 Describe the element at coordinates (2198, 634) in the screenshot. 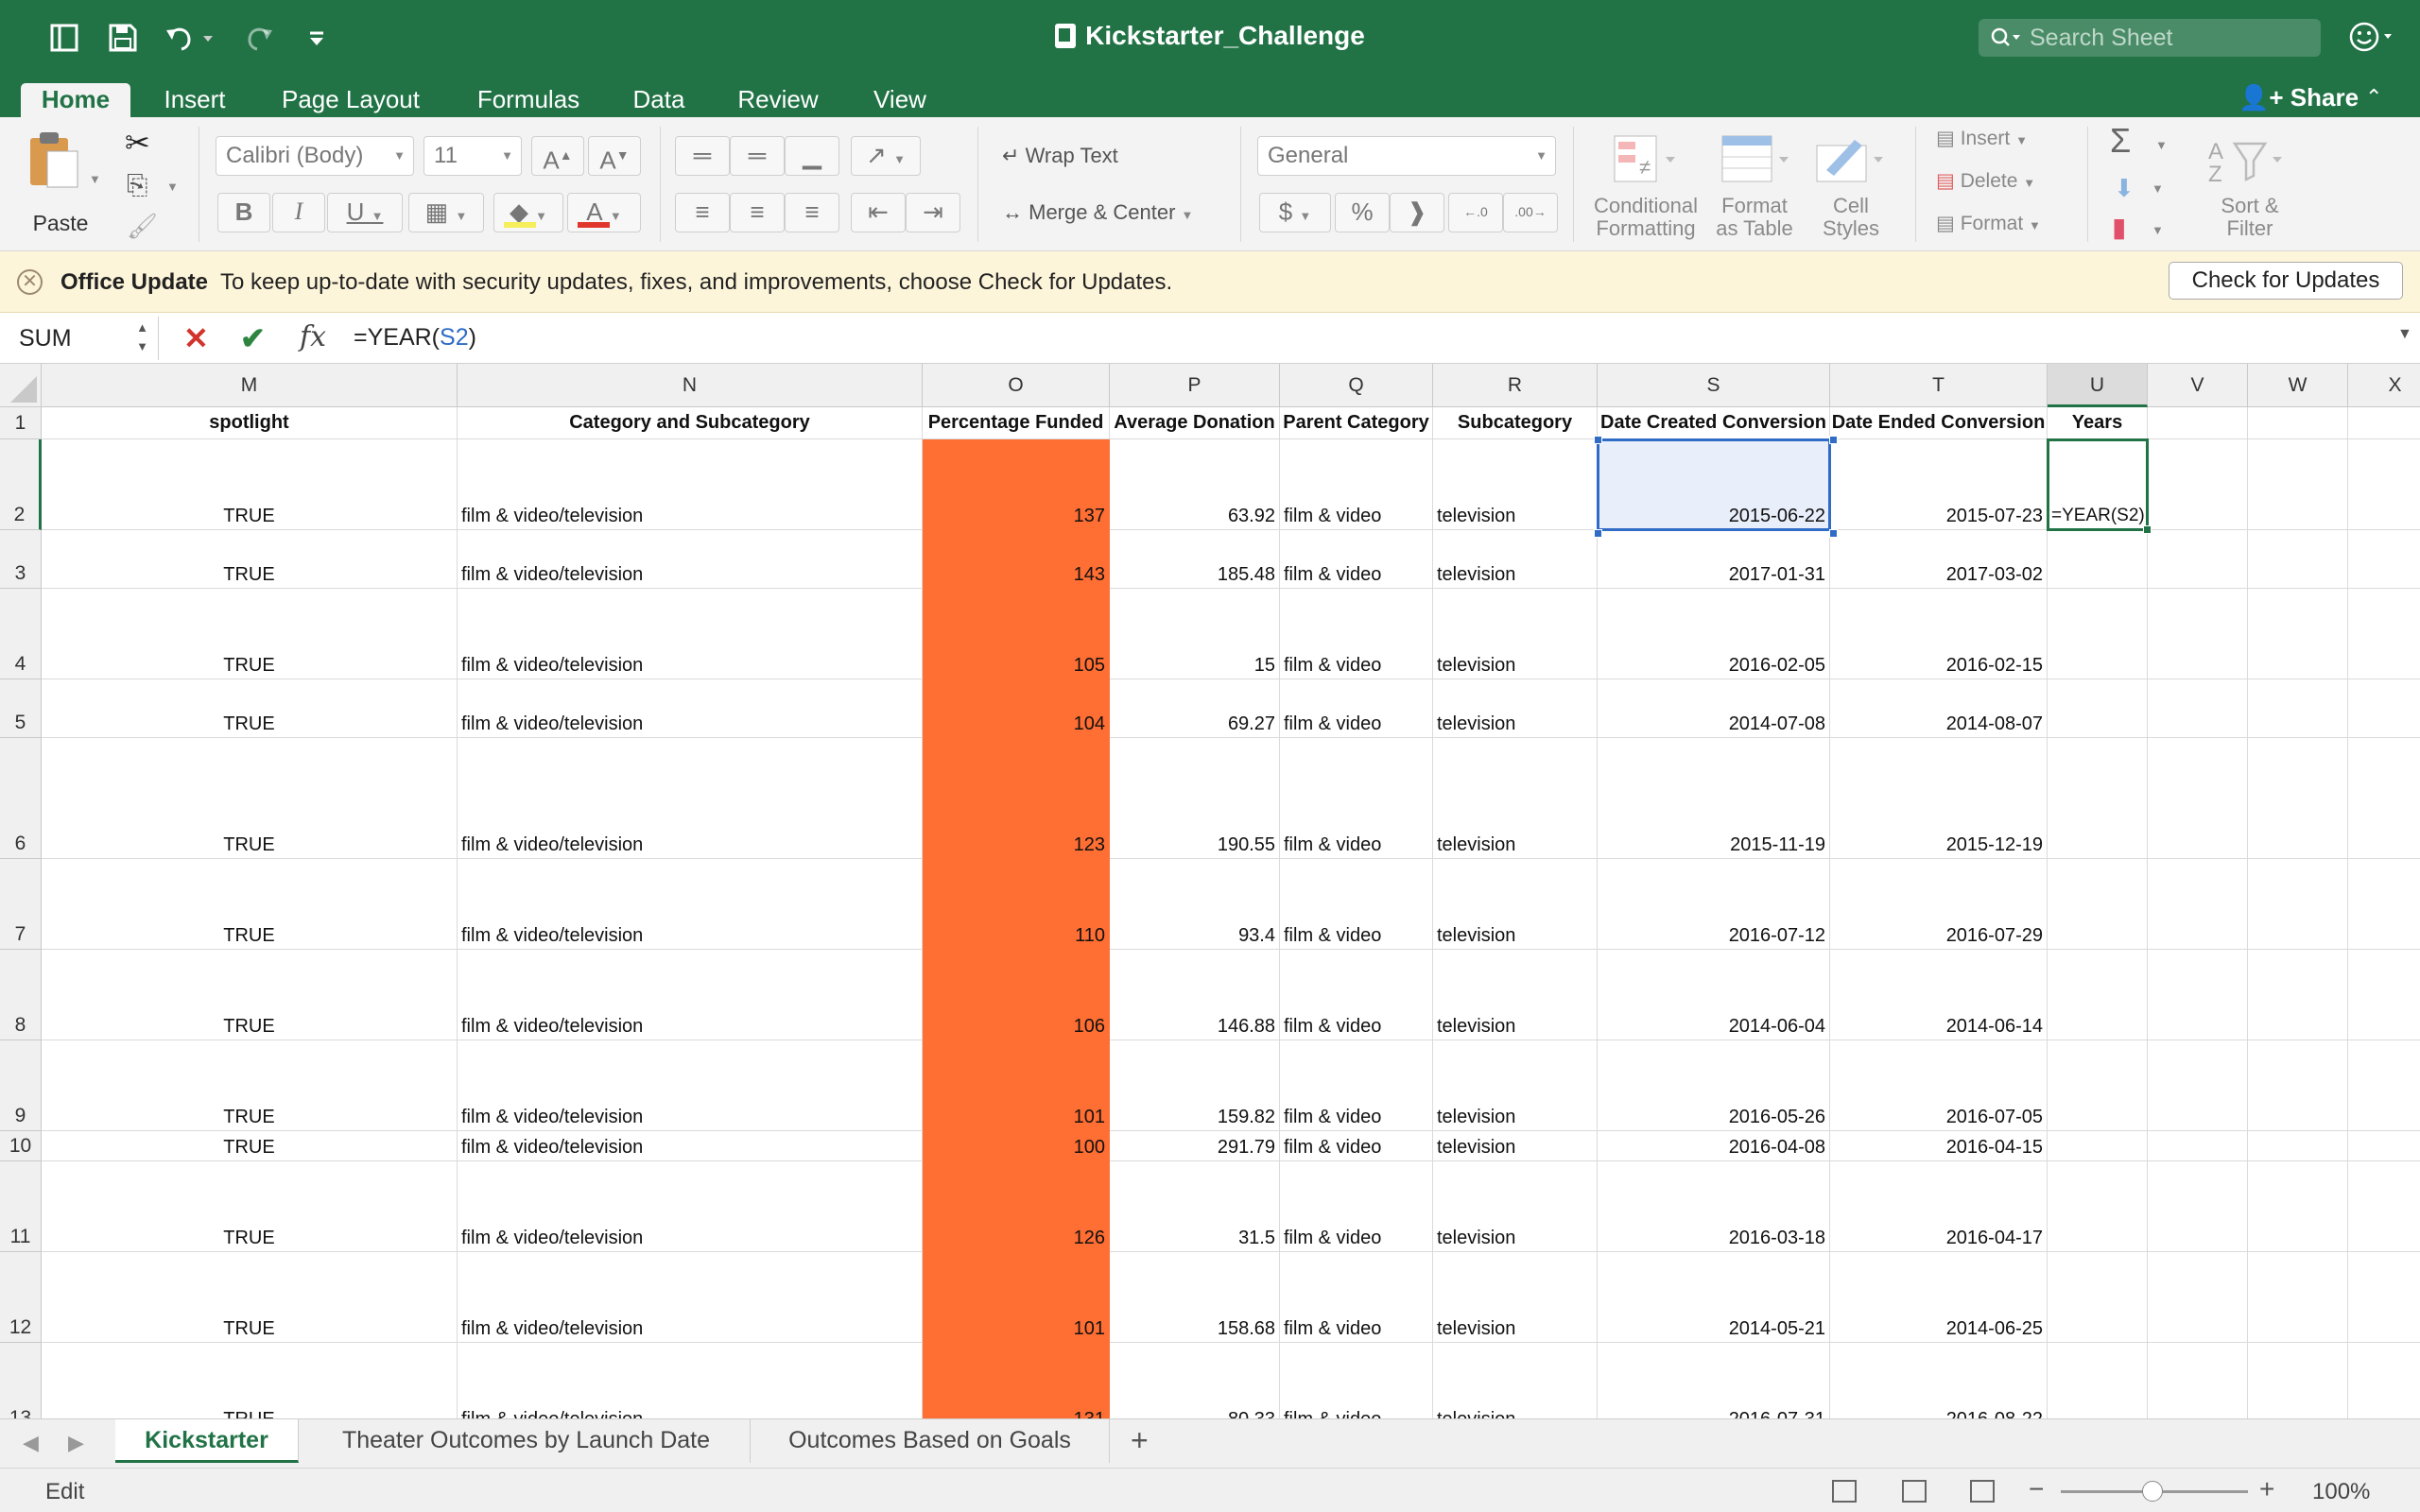

I see `cell-v4` at that location.